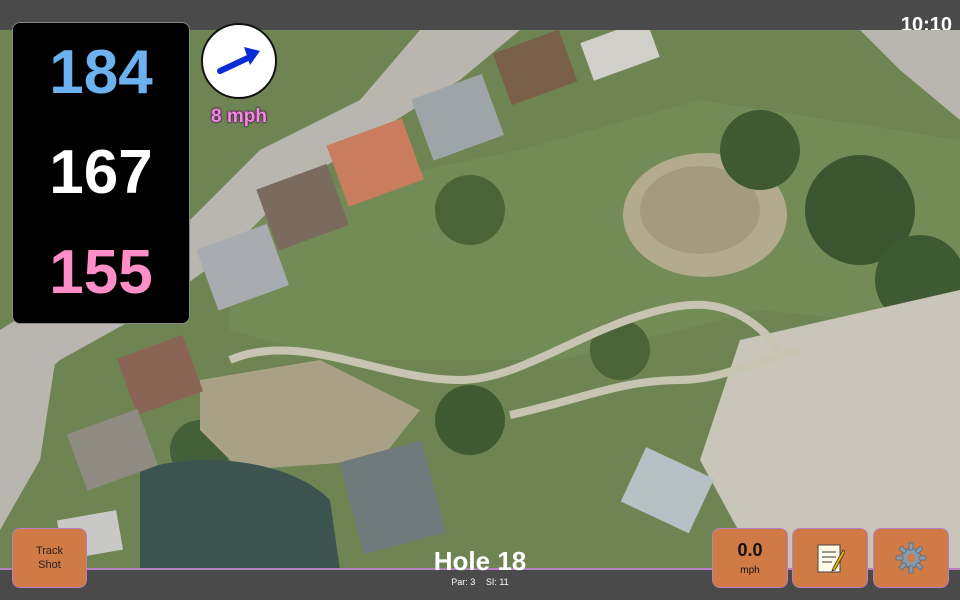 The width and height of the screenshot is (960, 600). I want to click on settings-button, so click(911, 558).